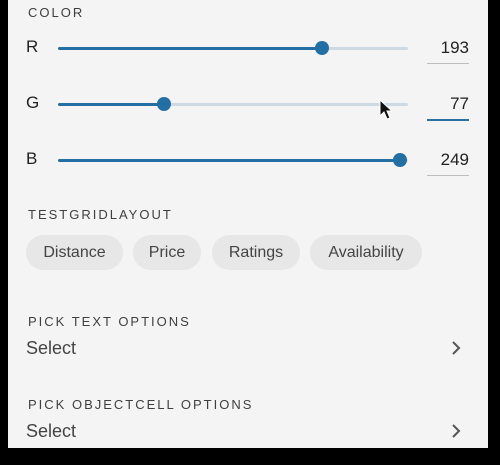 This screenshot has width=500, height=465. Describe the element at coordinates (109, 321) in the screenshot. I see `pick-text-title: PICK TEXT OPTIONS` at that location.